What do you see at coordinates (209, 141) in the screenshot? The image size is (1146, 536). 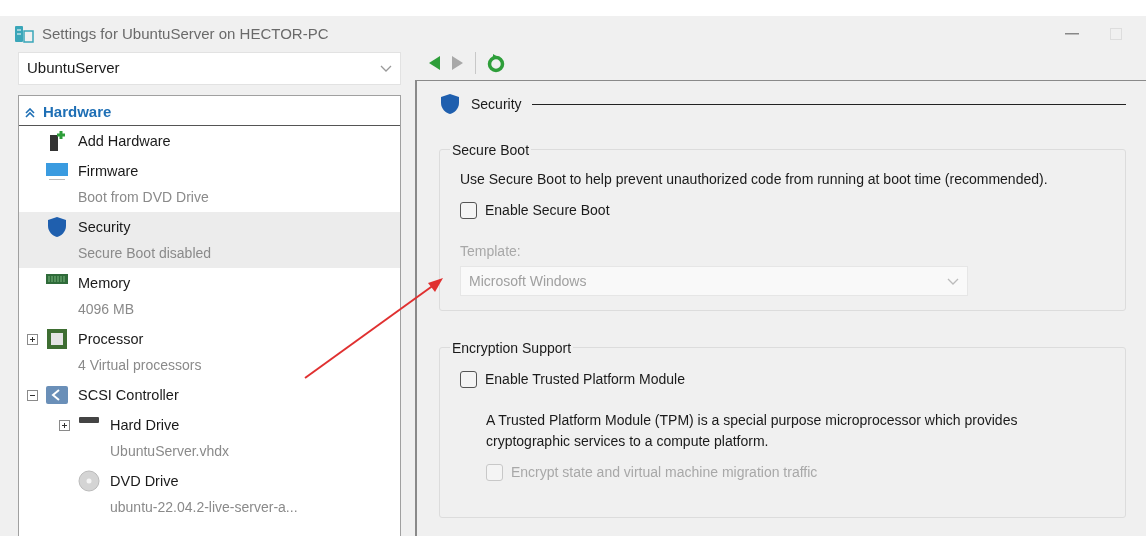 I see `tree-item: Add Hardware` at bounding box center [209, 141].